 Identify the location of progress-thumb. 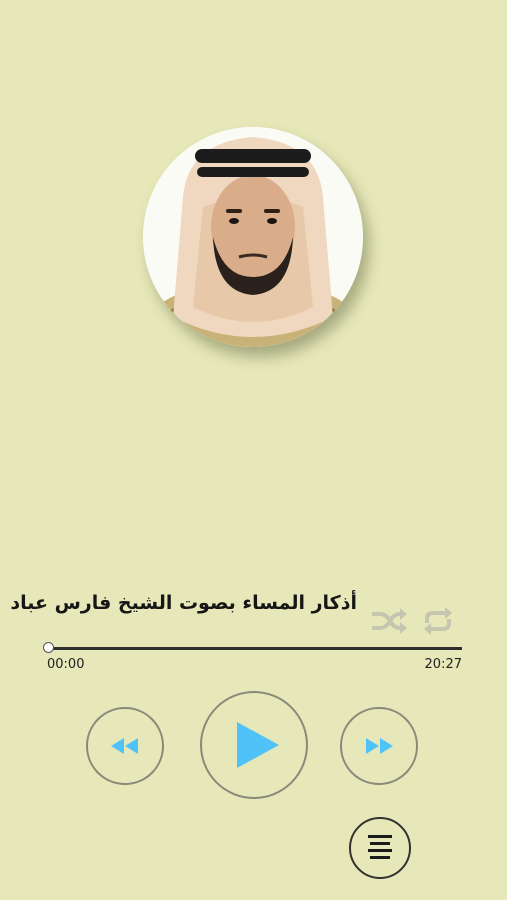
(48, 647).